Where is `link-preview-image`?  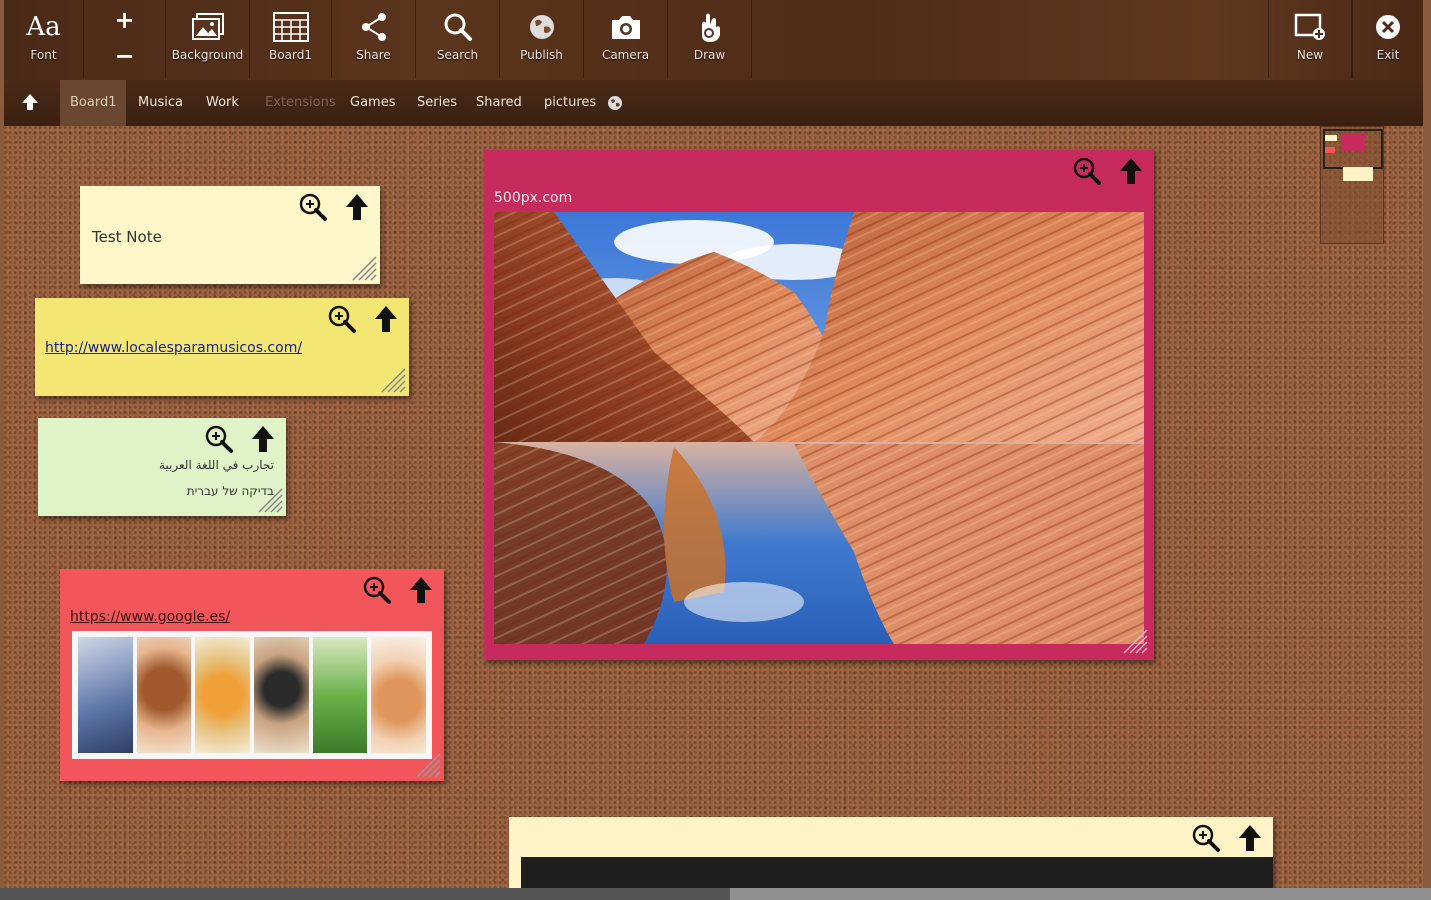
link-preview-image is located at coordinates (252, 695).